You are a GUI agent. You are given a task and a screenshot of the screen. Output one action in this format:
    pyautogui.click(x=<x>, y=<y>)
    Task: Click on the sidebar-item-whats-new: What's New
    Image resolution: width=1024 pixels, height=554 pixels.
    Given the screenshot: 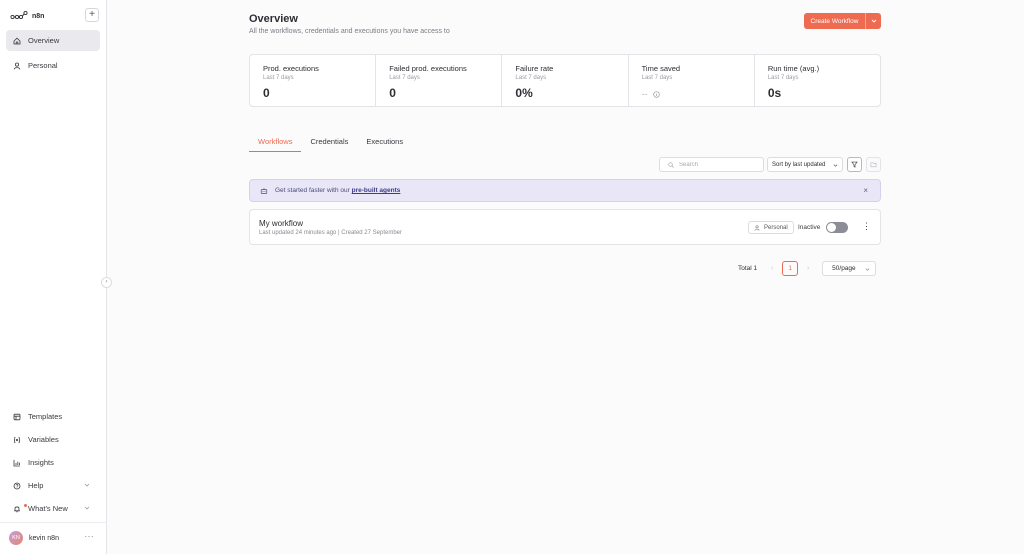 What is the action you would take?
    pyautogui.click(x=53, y=508)
    